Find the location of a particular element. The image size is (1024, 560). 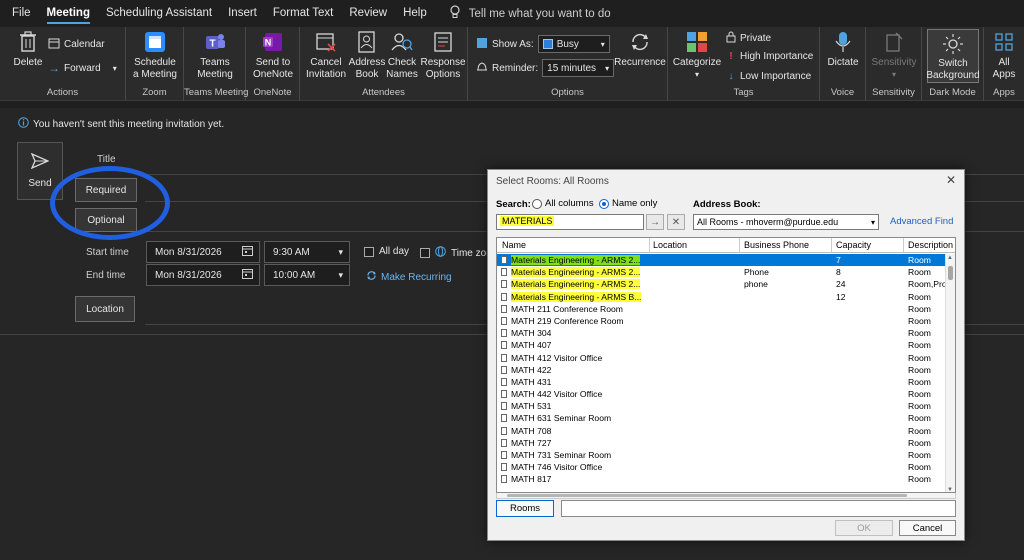

horizontal-scroll-thumb is located at coordinates (707, 495).